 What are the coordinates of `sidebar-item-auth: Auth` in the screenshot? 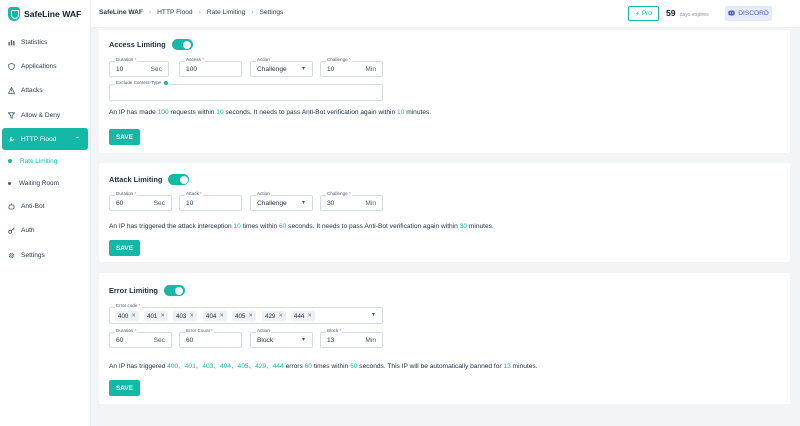 It's located at (45, 230).